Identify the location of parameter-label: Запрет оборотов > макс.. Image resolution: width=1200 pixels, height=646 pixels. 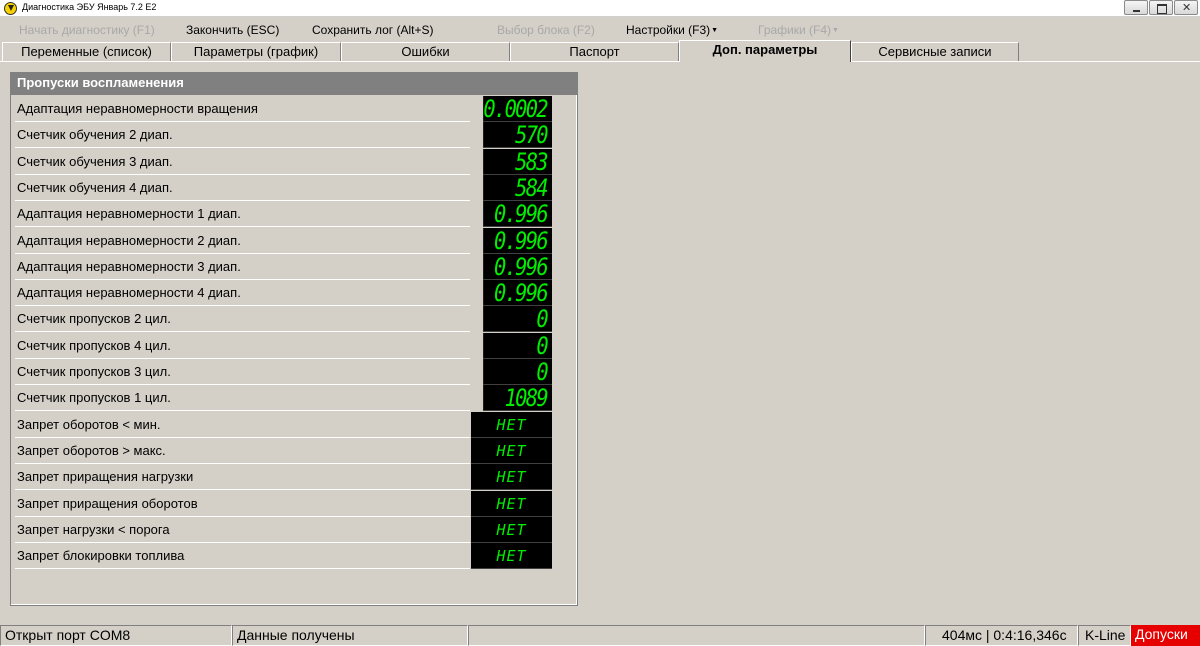
(91, 450).